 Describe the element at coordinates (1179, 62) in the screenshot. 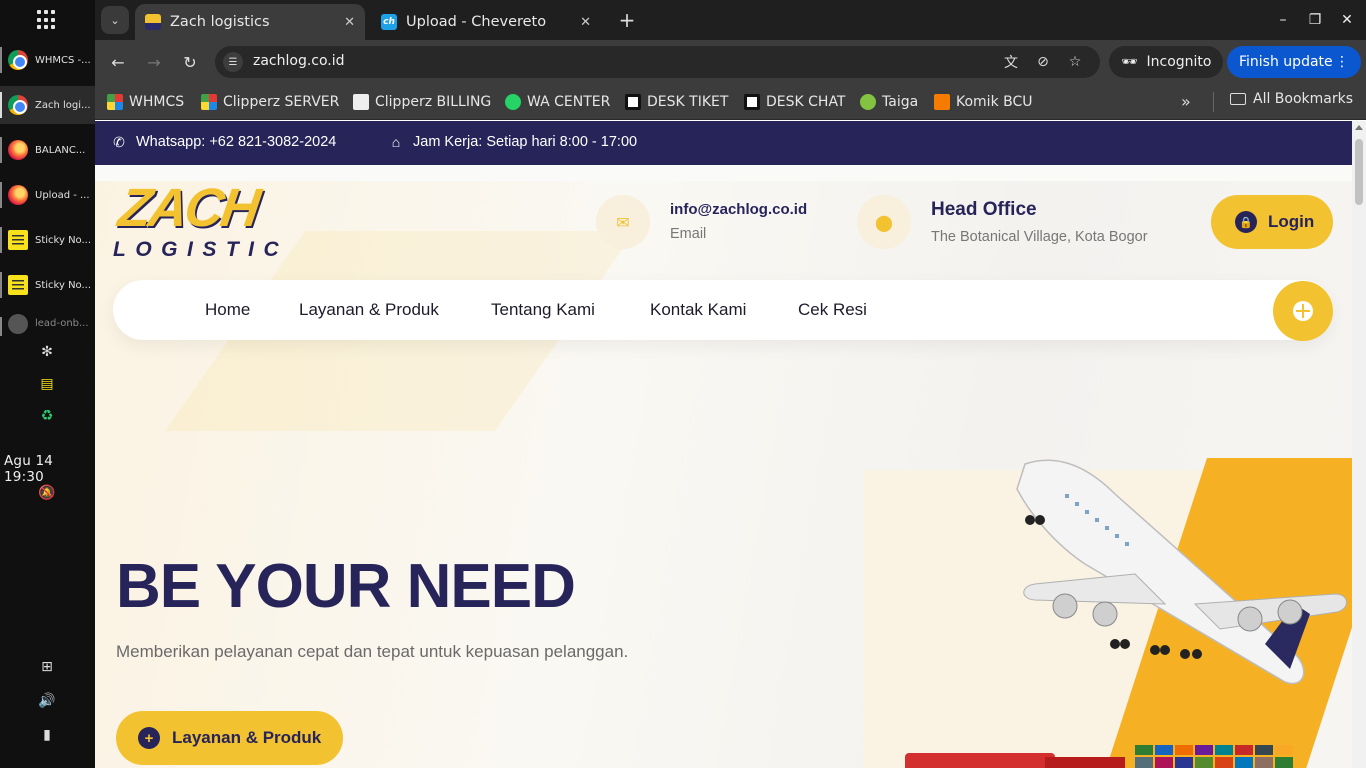

I see `incognito-label: Incognito` at that location.